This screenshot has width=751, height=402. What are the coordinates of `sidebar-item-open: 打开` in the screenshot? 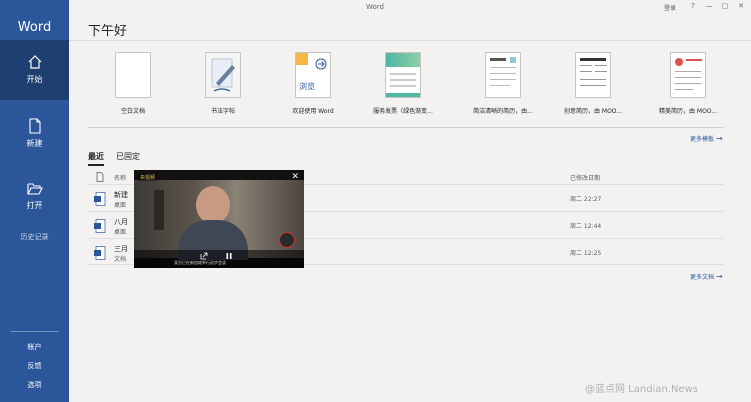 It's located at (34, 198).